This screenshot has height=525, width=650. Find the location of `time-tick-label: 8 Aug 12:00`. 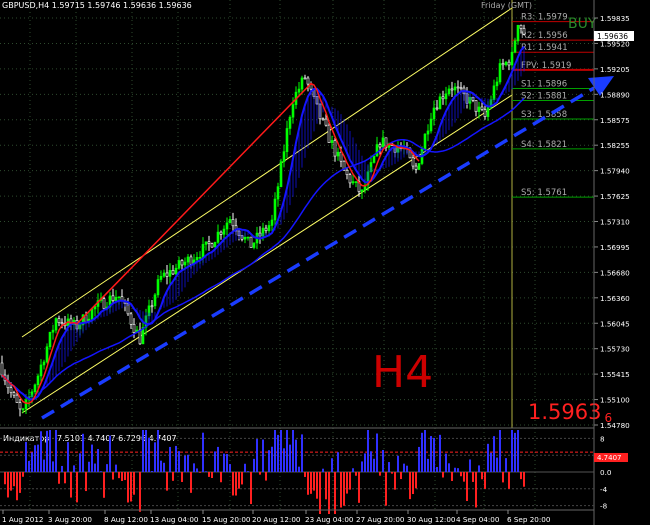

time-tick-label: 8 Aug 12:00 is located at coordinates (126, 519).